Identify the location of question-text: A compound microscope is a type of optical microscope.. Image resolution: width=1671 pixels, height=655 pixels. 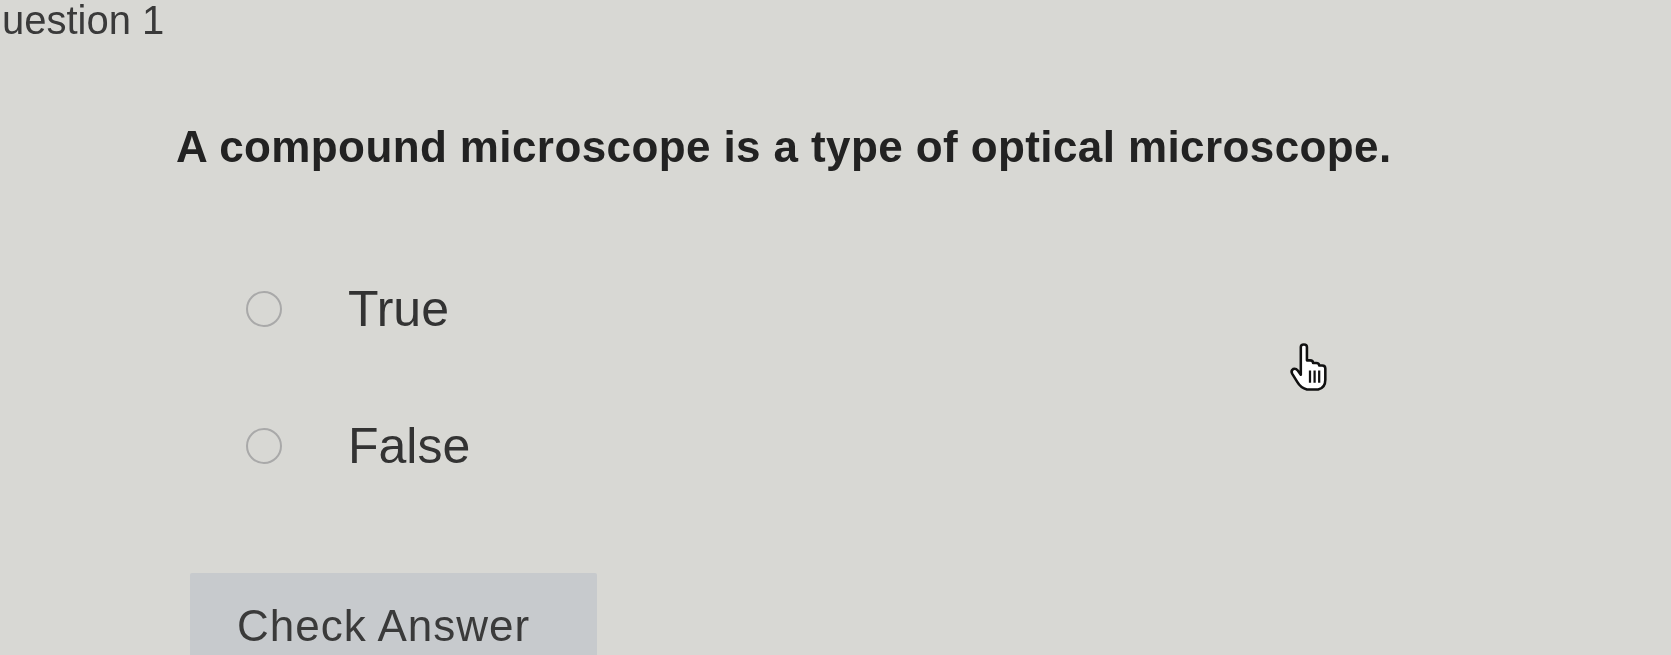
(784, 147).